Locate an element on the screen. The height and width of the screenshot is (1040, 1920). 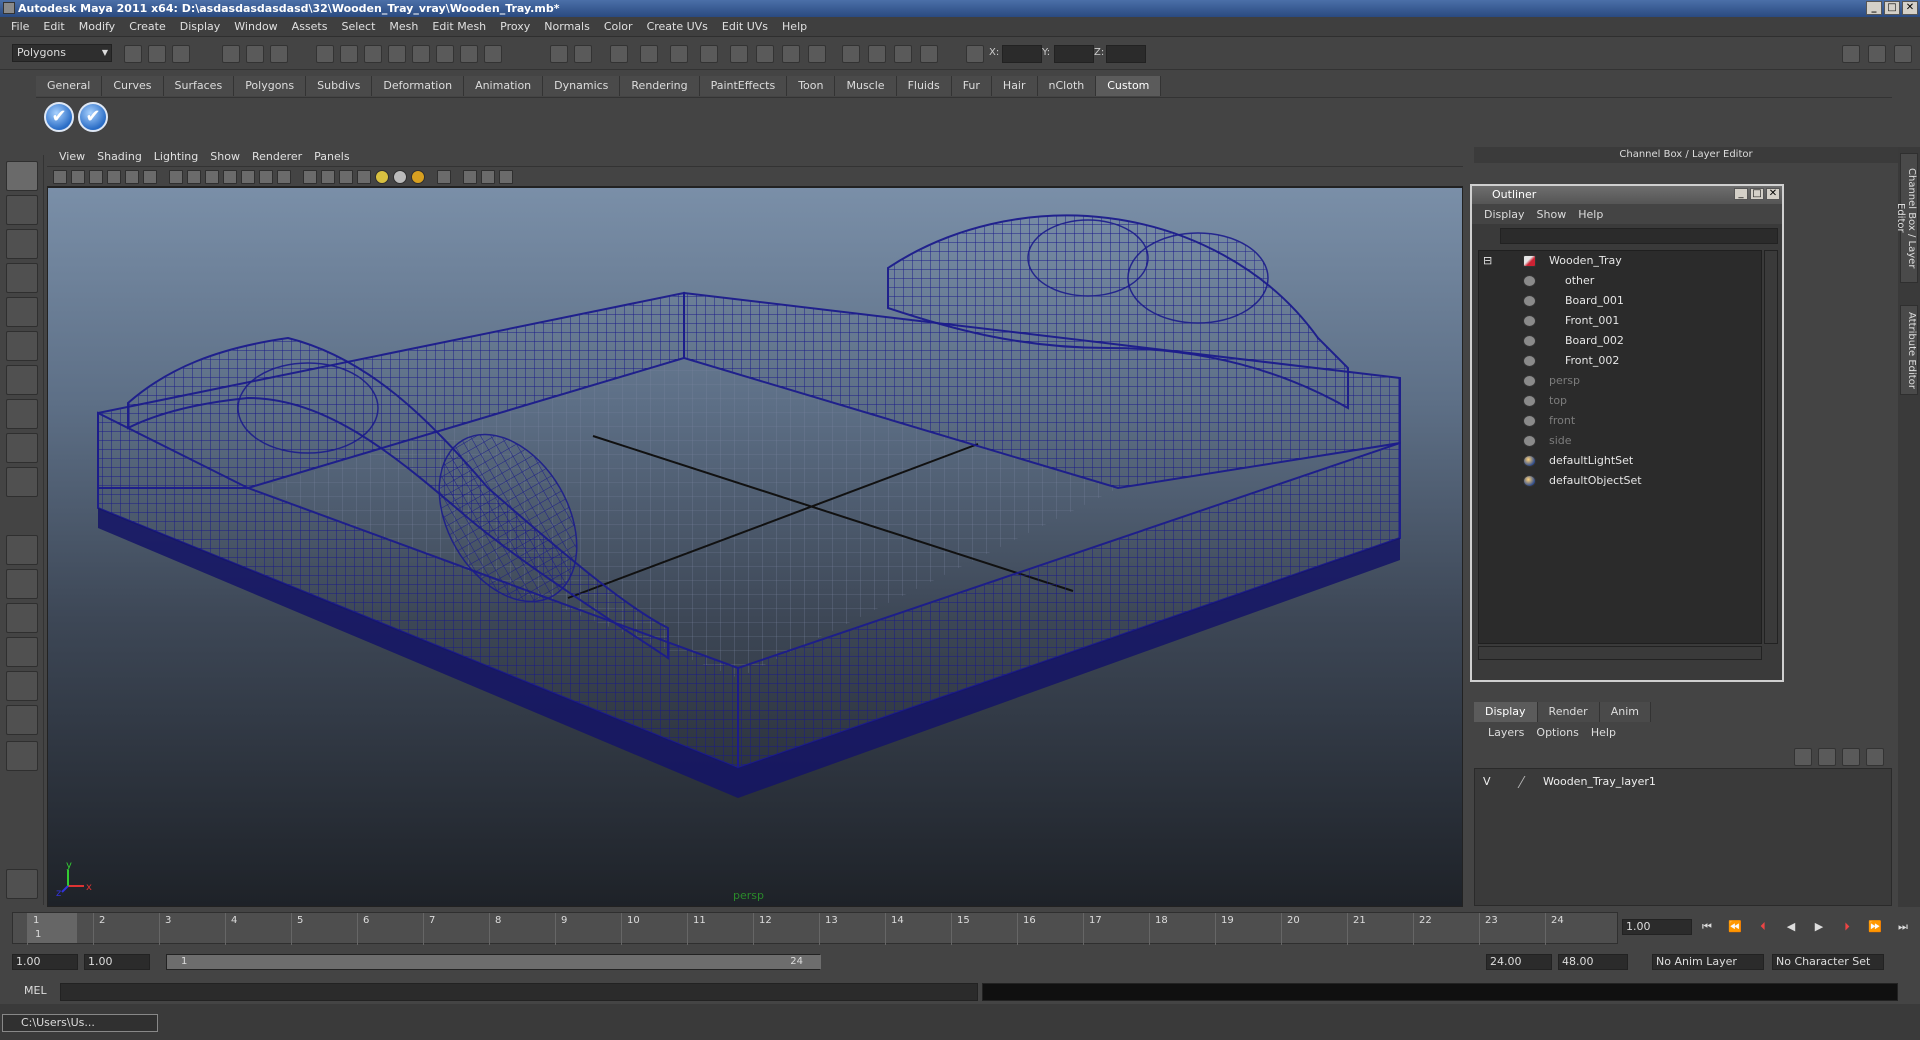
lasso-tool-icon is located at coordinates (22, 210).